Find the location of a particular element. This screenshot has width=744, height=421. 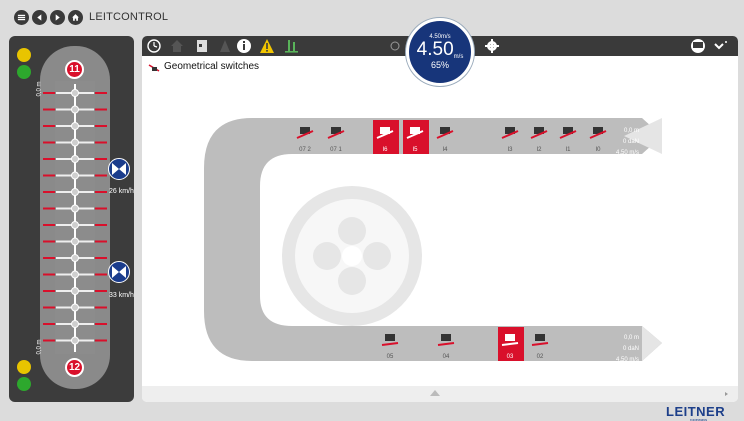

upper-switch-label: I2 is located at coordinates (539, 150).